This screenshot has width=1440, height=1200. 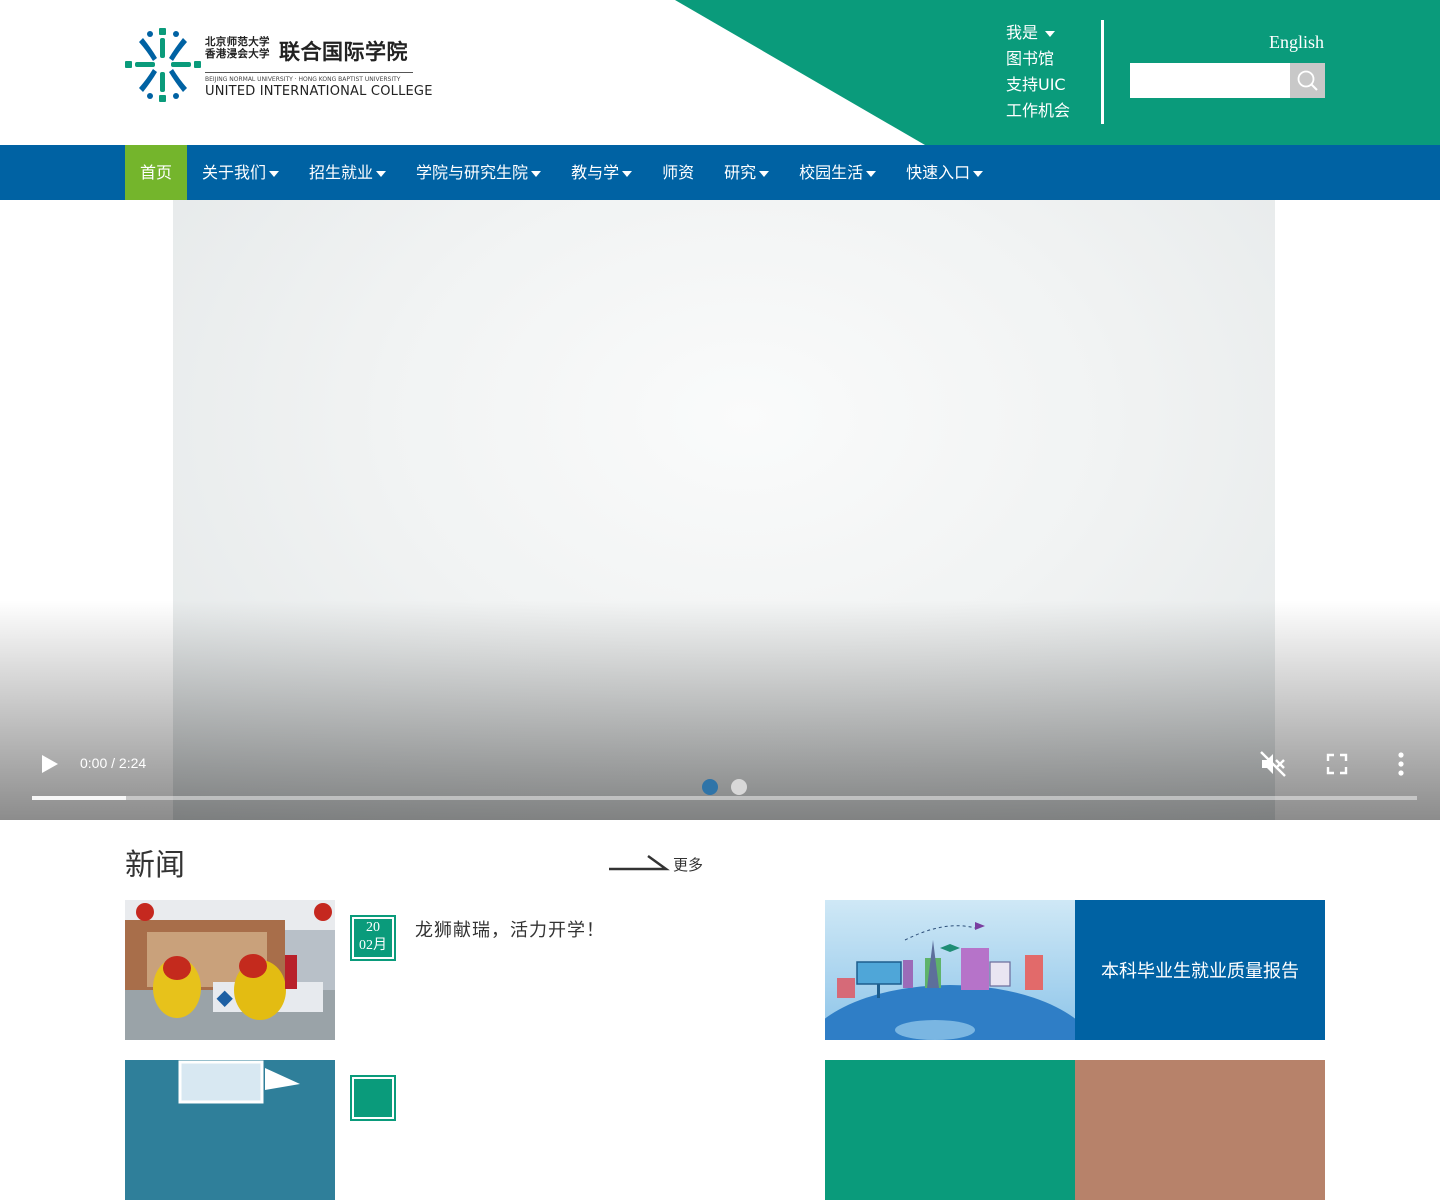 I want to click on nav-item-label: 研究, so click(x=740, y=172).